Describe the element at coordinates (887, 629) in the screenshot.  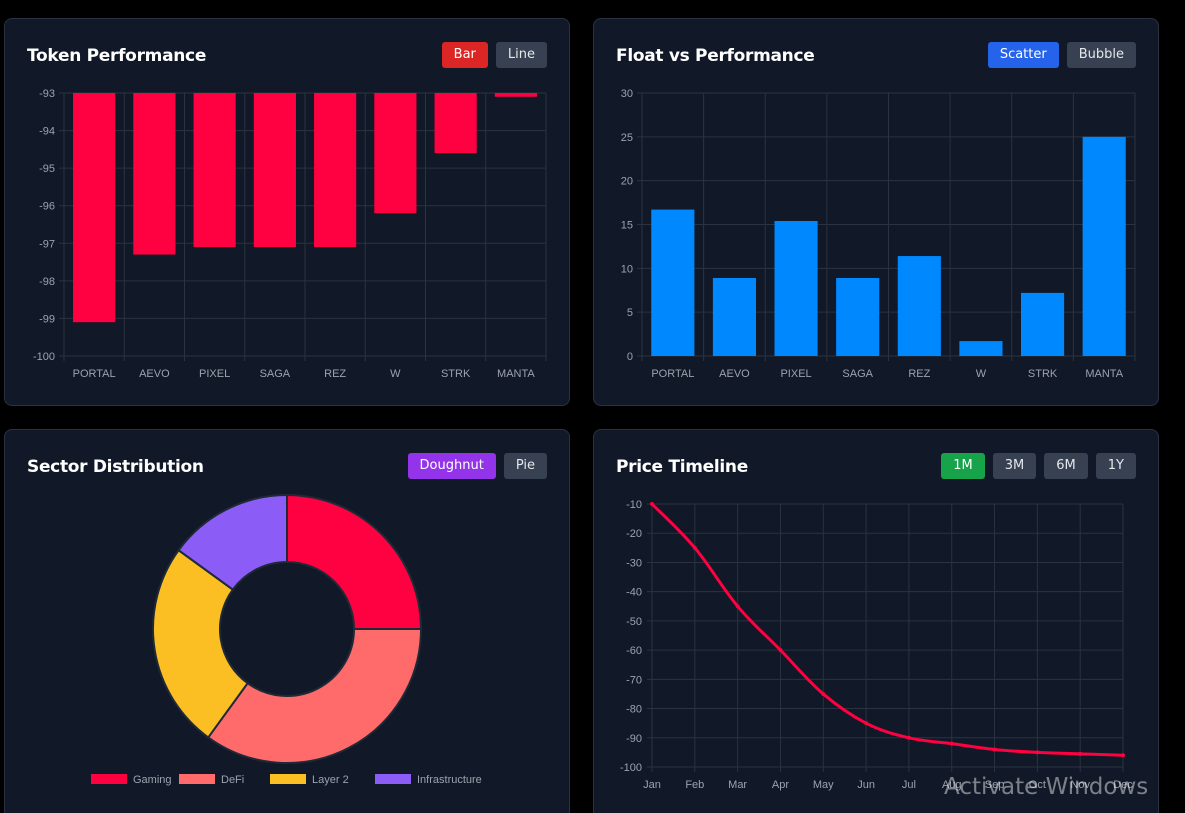
I see `price-line` at that location.